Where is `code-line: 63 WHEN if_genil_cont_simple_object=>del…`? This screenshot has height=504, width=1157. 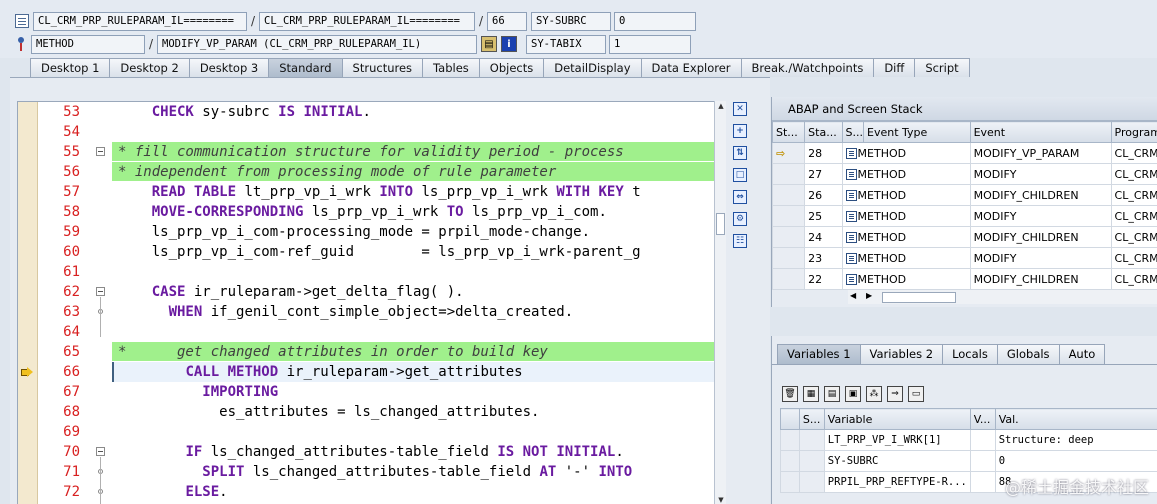
code-line: 63 WHEN if_genil_cont_simple_object=>del… is located at coordinates (366, 312).